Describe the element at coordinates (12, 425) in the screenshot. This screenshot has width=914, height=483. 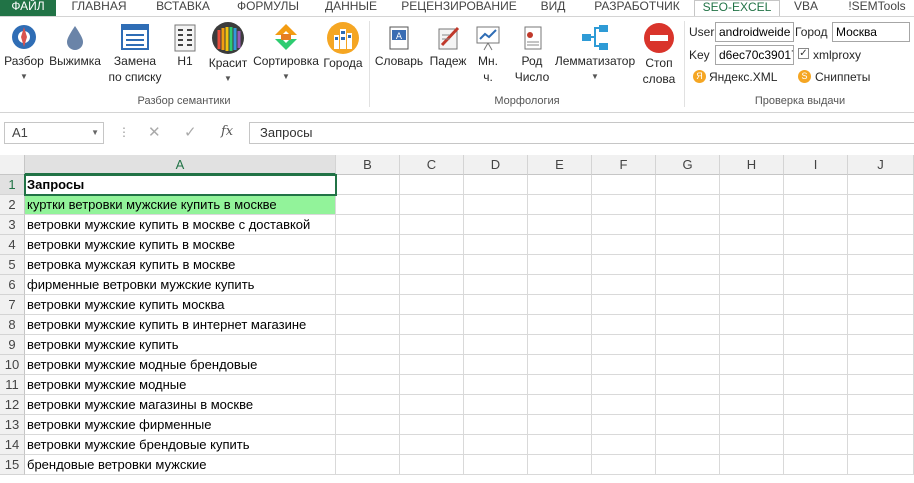
I see `row-header: 13` at that location.